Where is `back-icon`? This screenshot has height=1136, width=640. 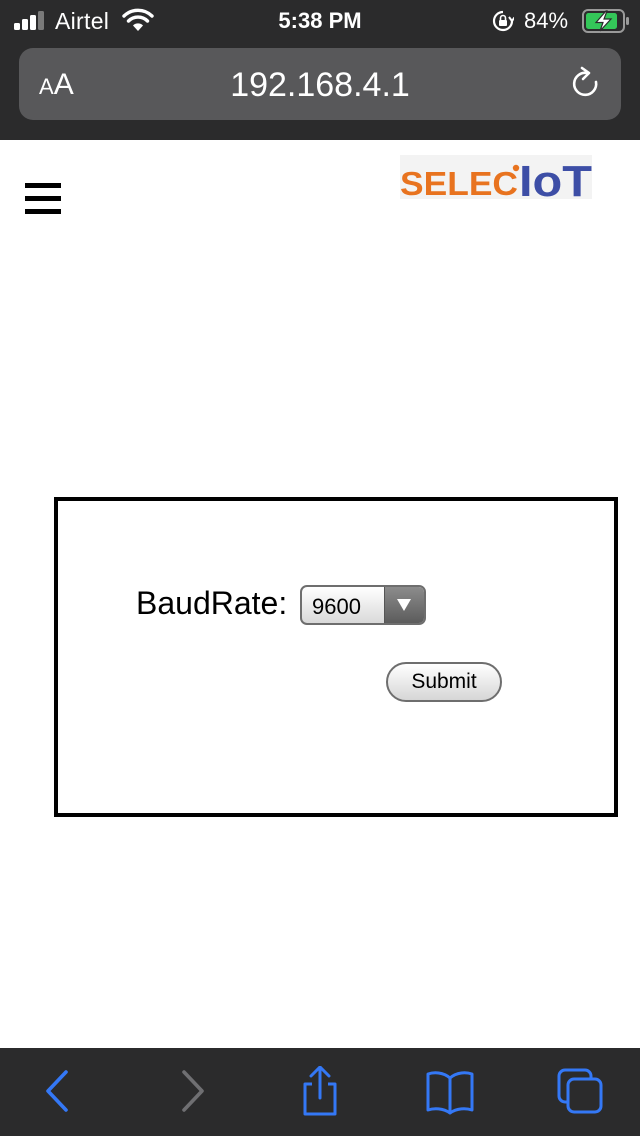
back-icon is located at coordinates (58, 1091).